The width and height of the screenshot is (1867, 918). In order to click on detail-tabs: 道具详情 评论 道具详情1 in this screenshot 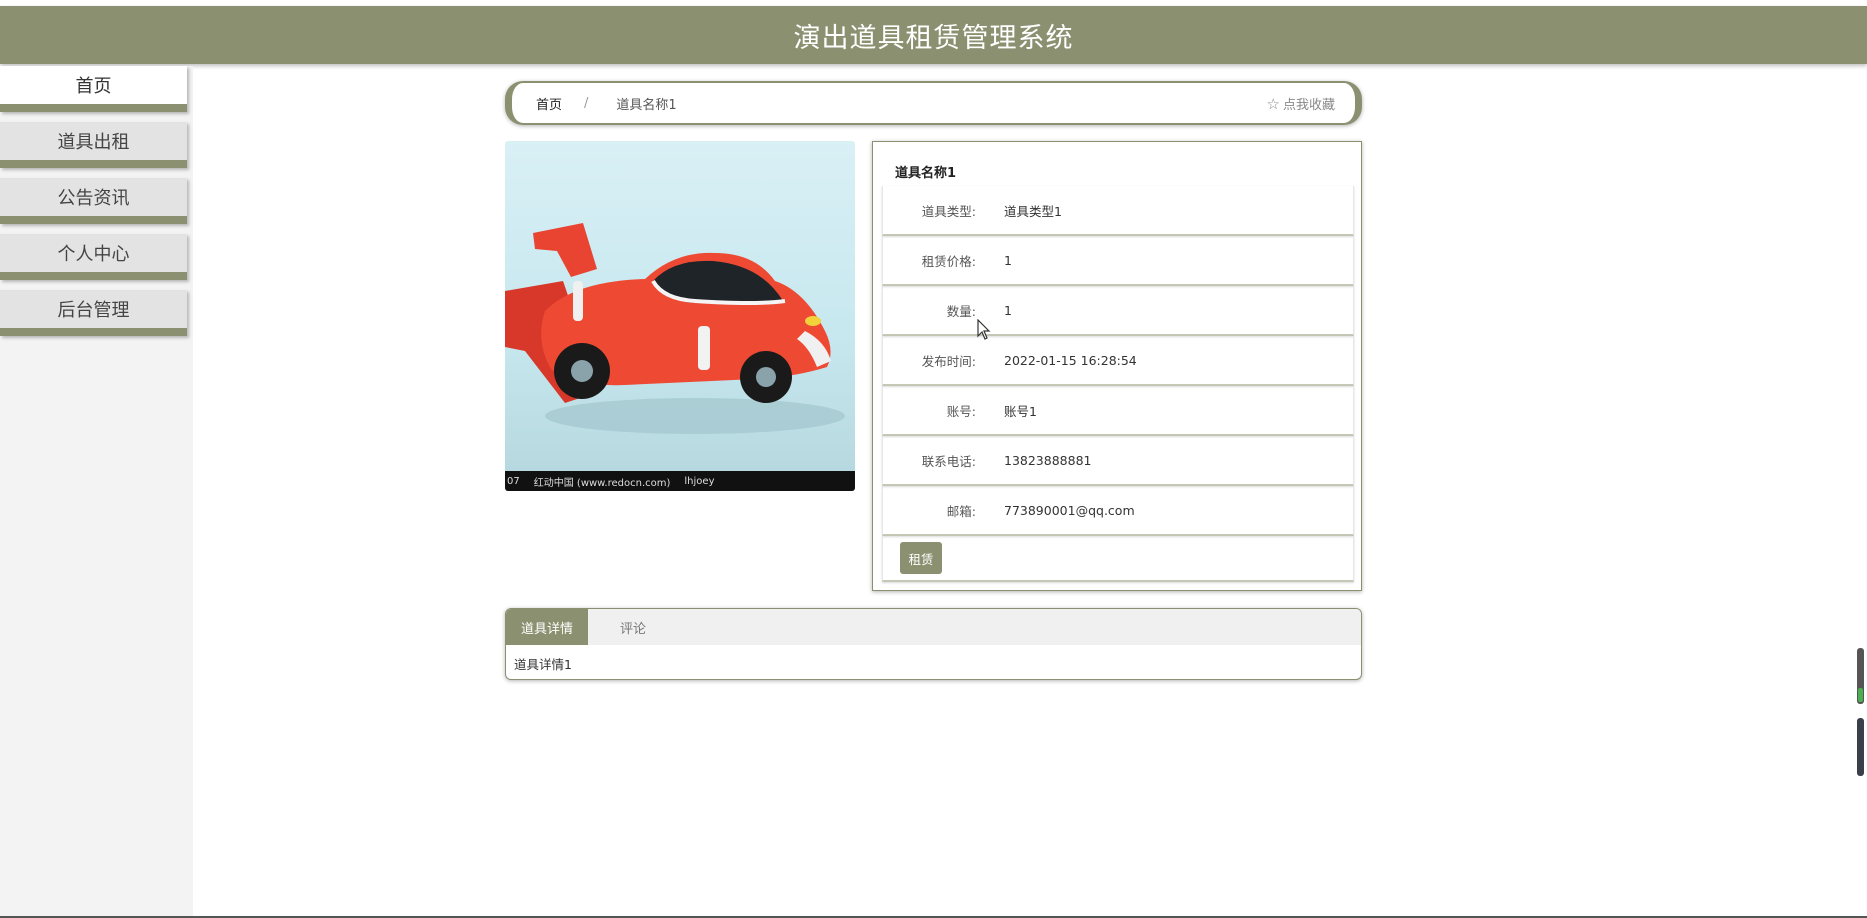, I will do `click(933, 644)`.